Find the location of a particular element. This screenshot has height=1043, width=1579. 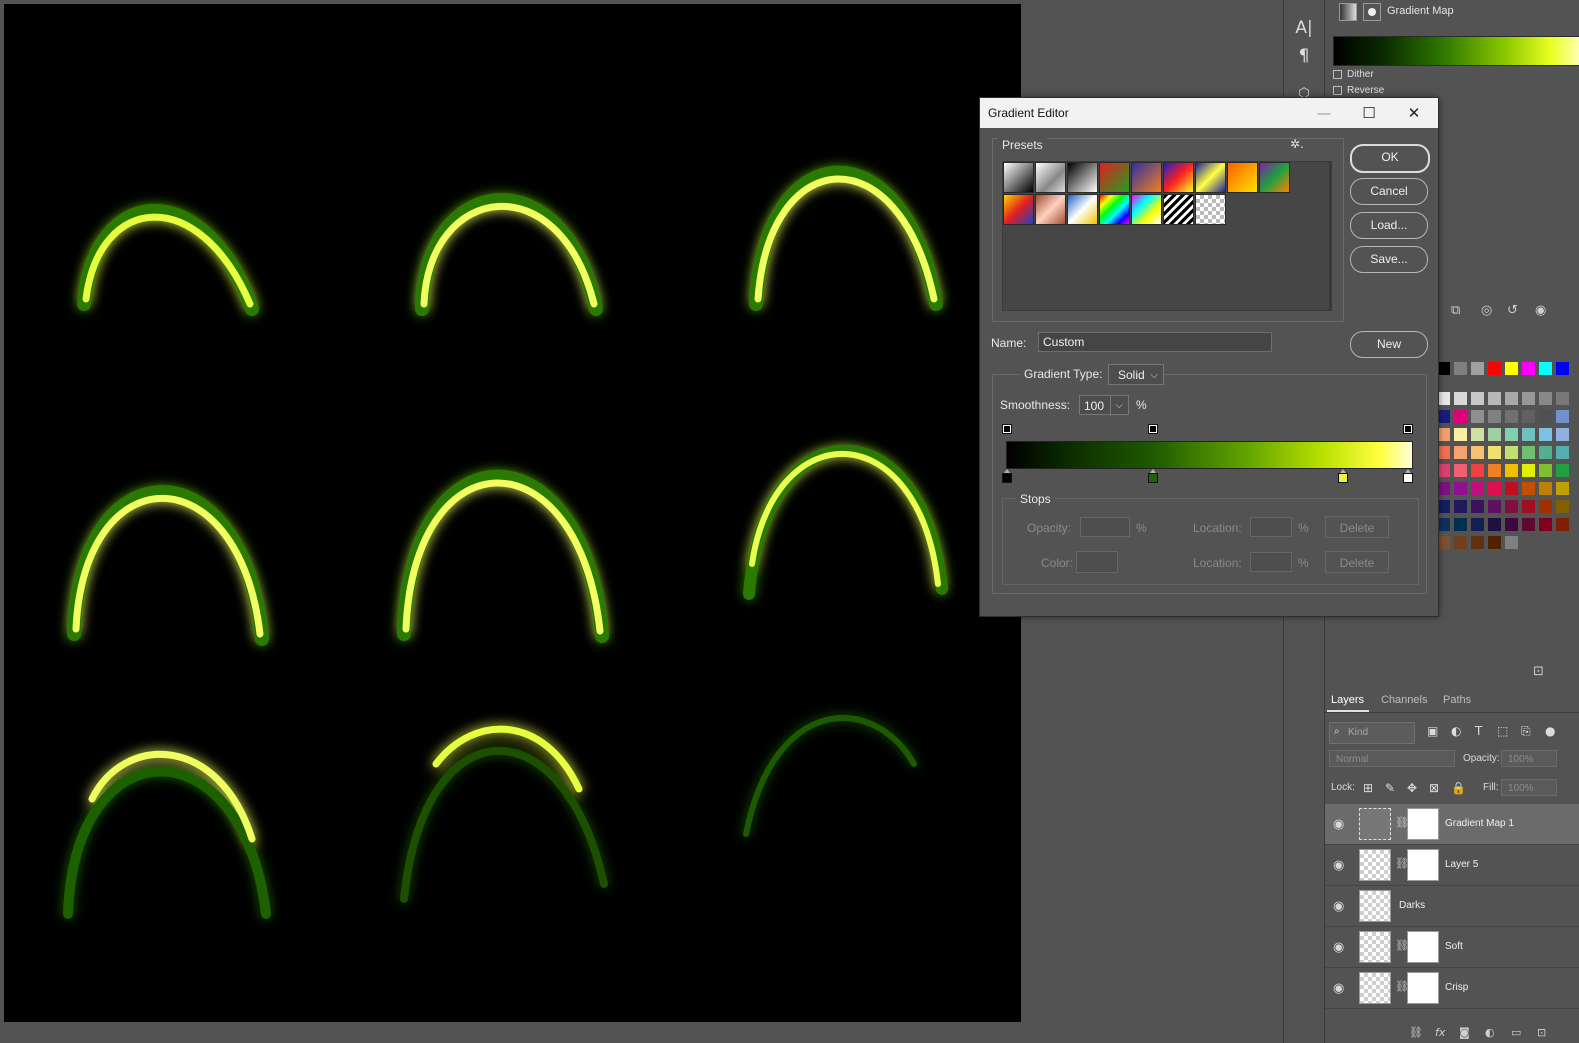

mask-icon is located at coordinates (1372, 12).